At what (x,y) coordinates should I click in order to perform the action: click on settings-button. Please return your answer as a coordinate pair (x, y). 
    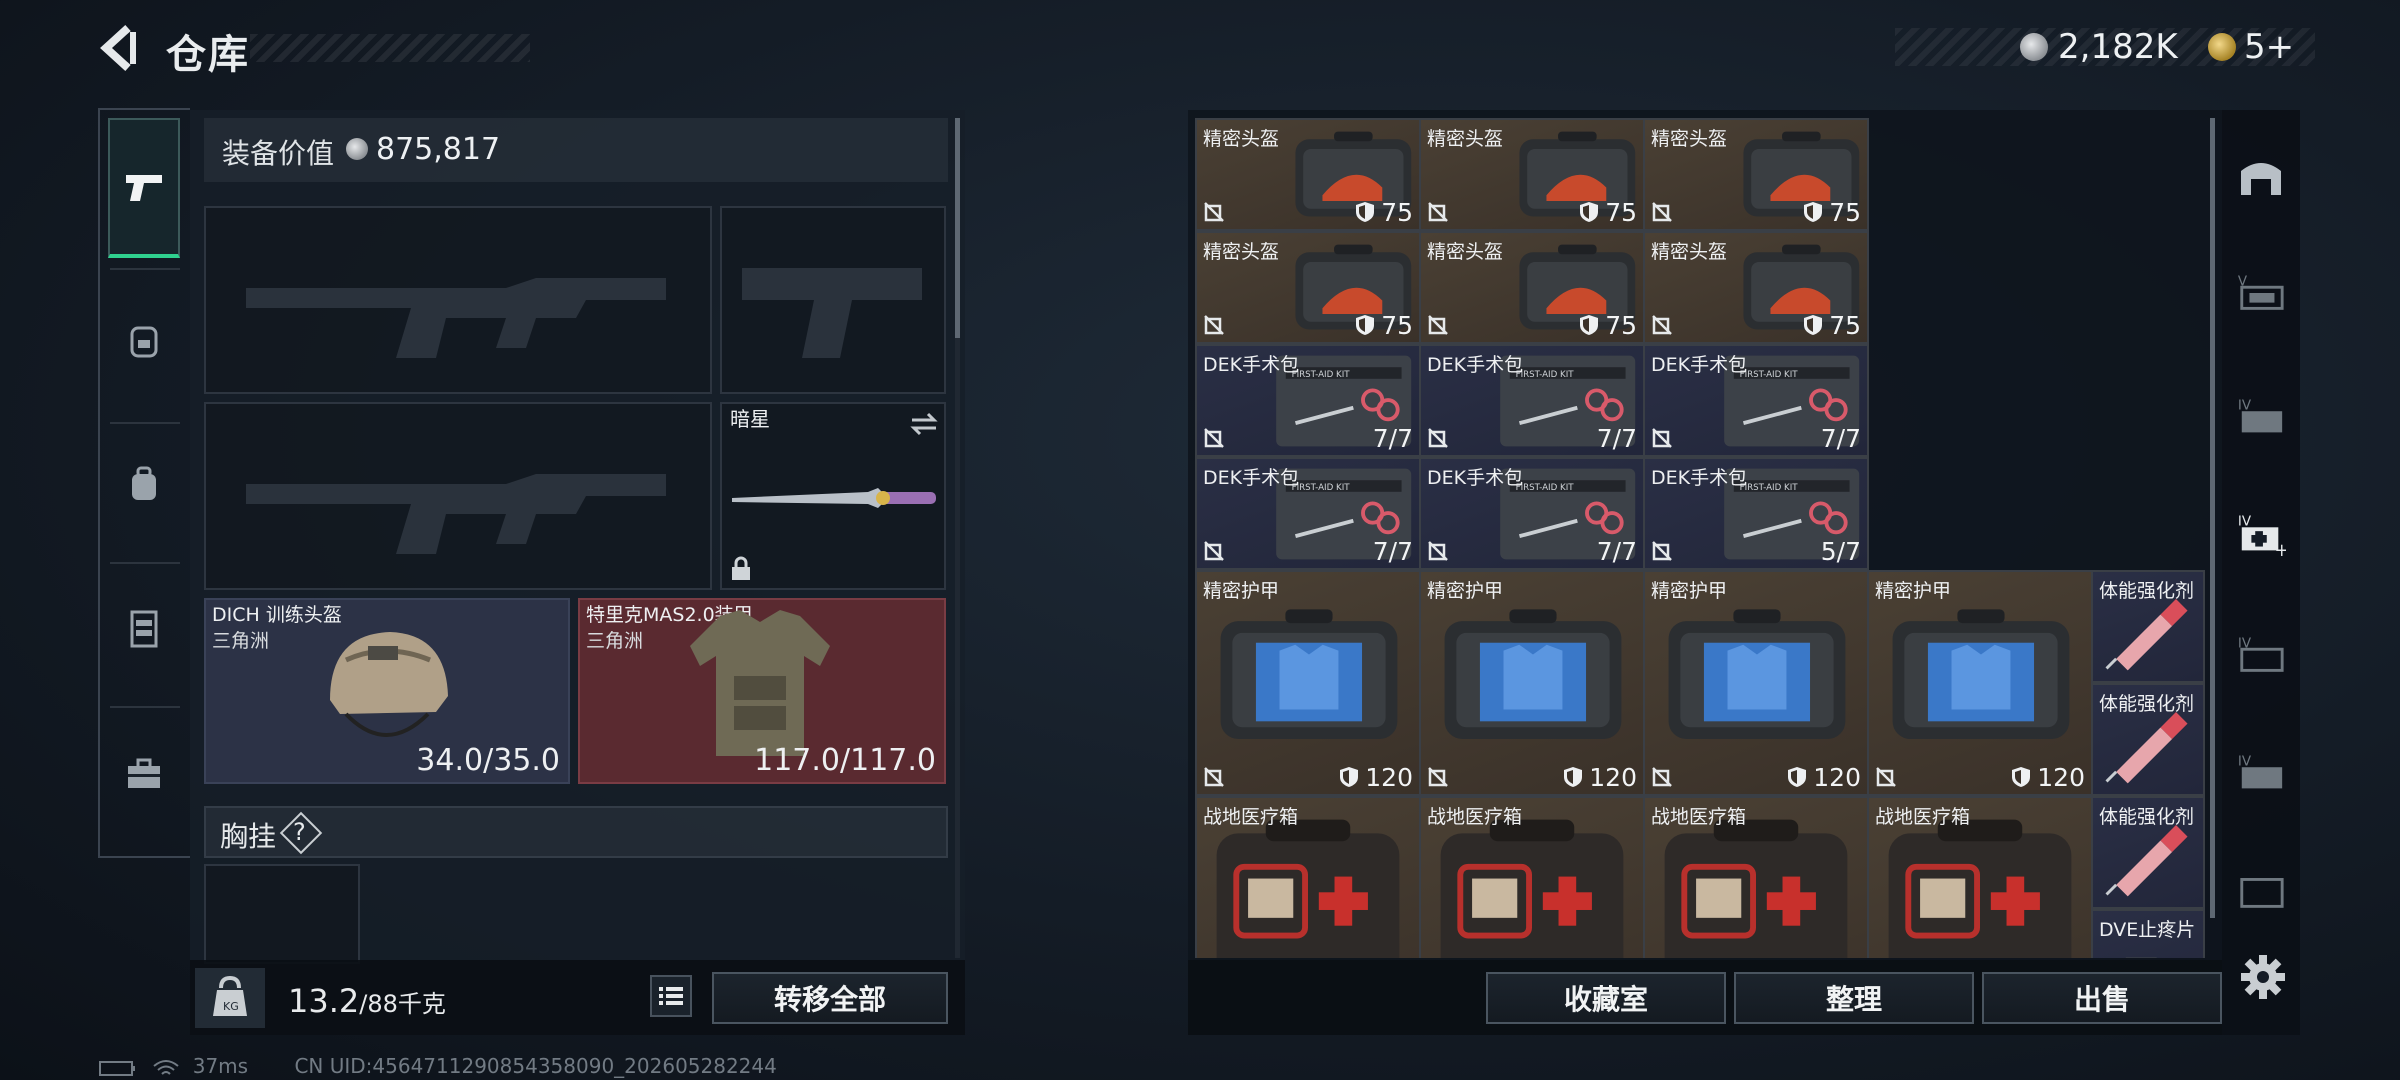
    Looking at the image, I should click on (2263, 977).